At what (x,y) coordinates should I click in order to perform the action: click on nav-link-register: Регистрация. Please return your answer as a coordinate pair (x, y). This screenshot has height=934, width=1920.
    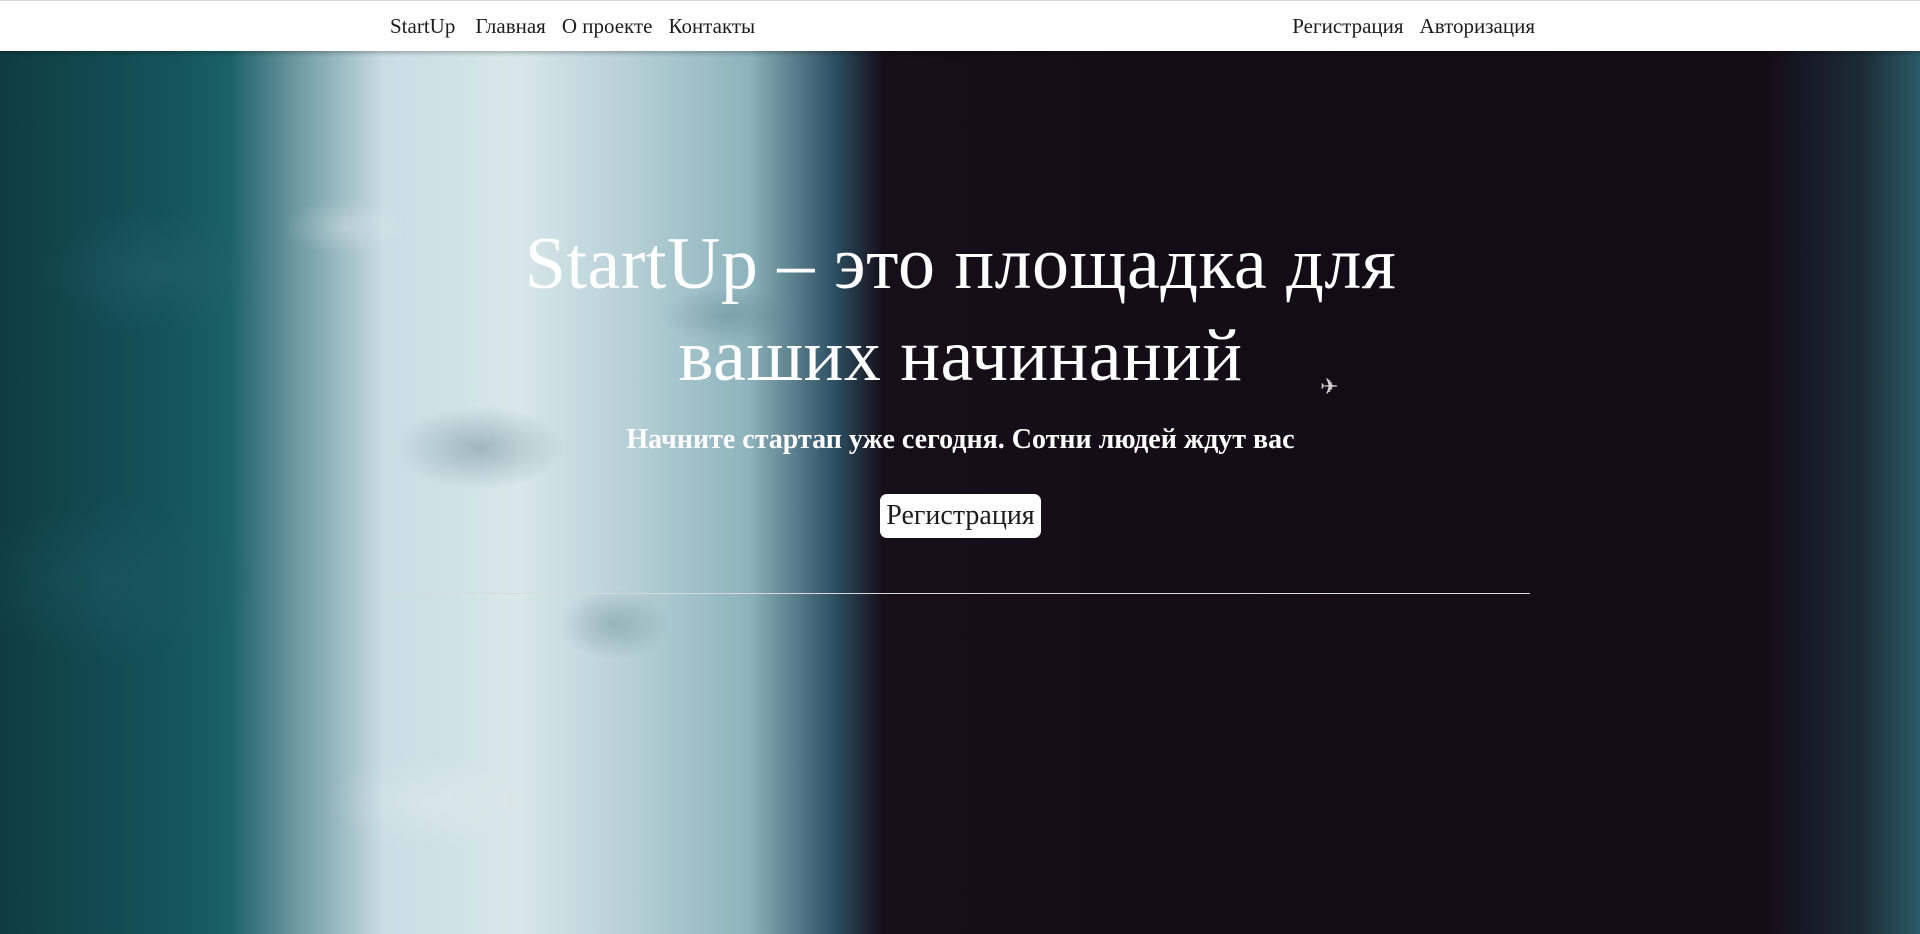
    Looking at the image, I should click on (1347, 26).